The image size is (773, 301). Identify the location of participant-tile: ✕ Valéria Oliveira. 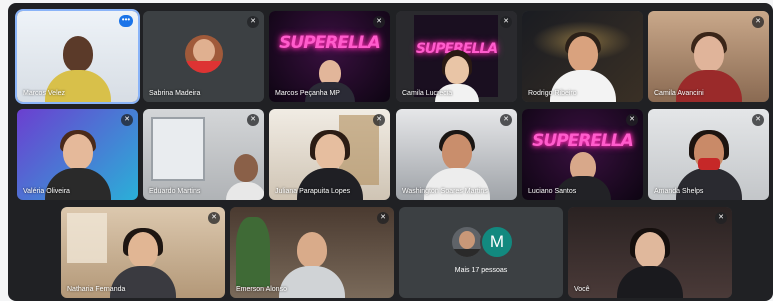
(77, 154).